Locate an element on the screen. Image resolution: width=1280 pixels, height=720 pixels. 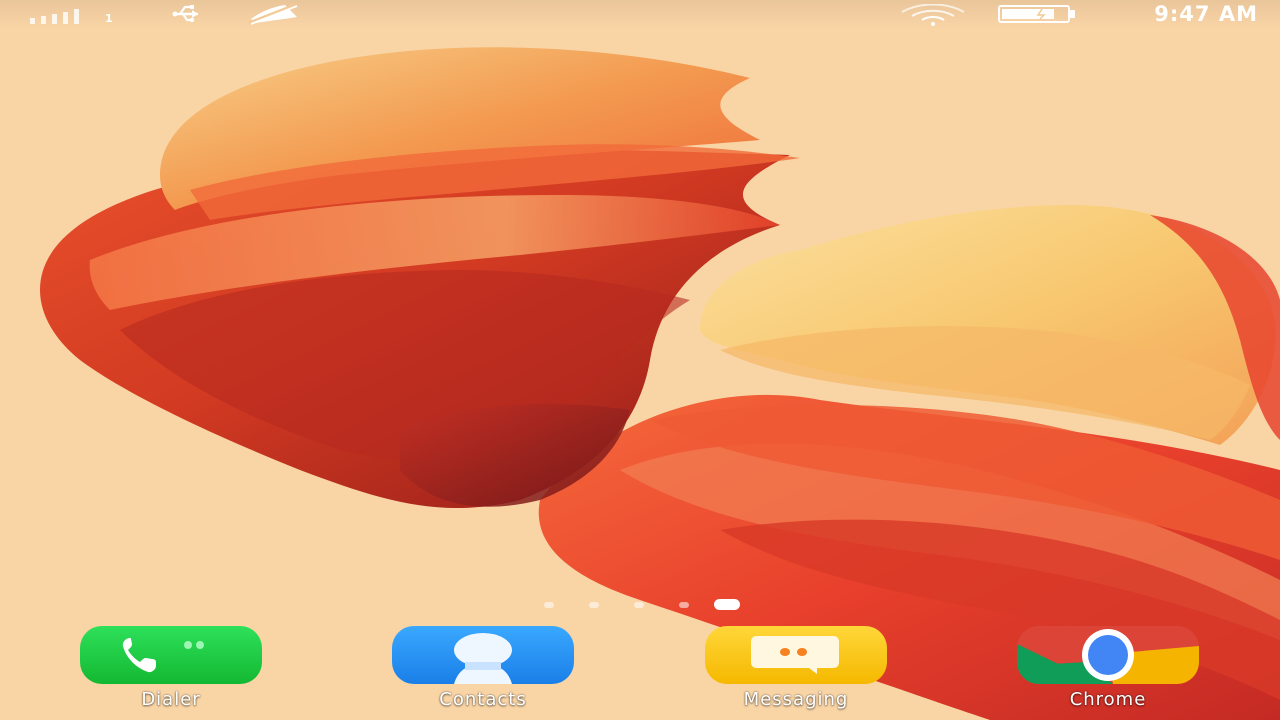
sim-slot-number: 1 is located at coordinates (109, 18).